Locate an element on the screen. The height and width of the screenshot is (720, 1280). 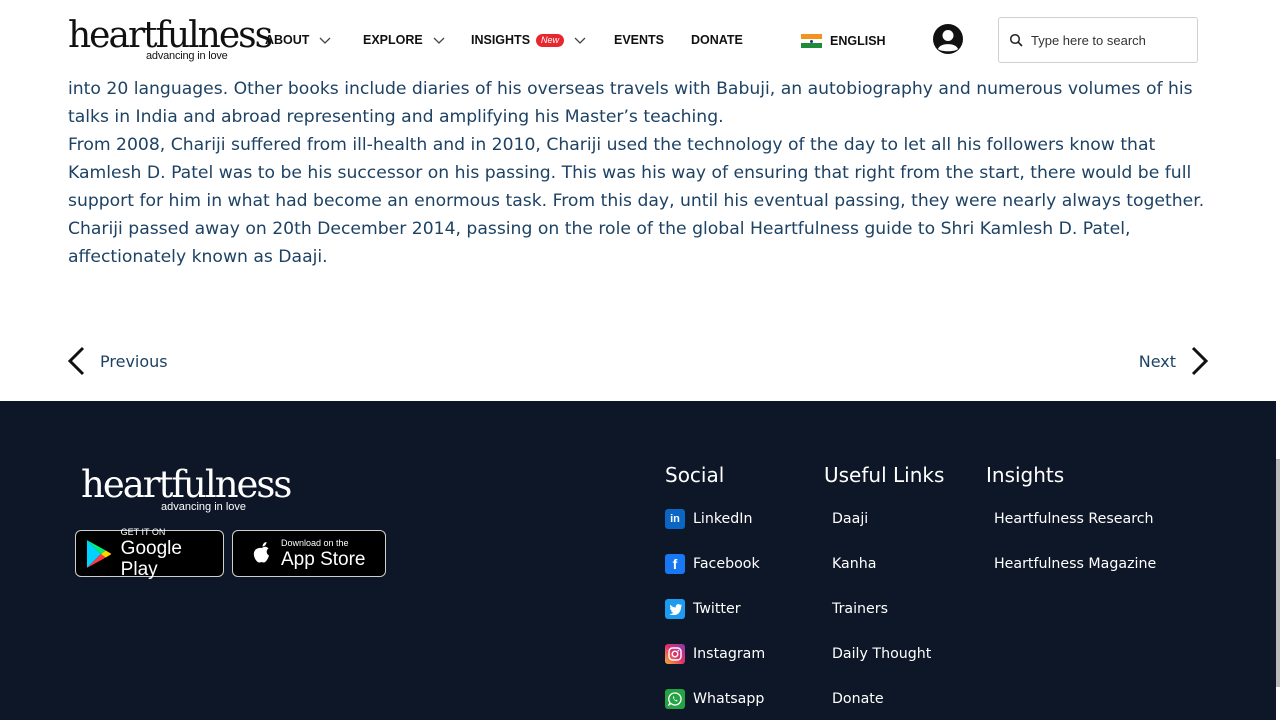
facebook-icon: f is located at coordinates (675, 564).